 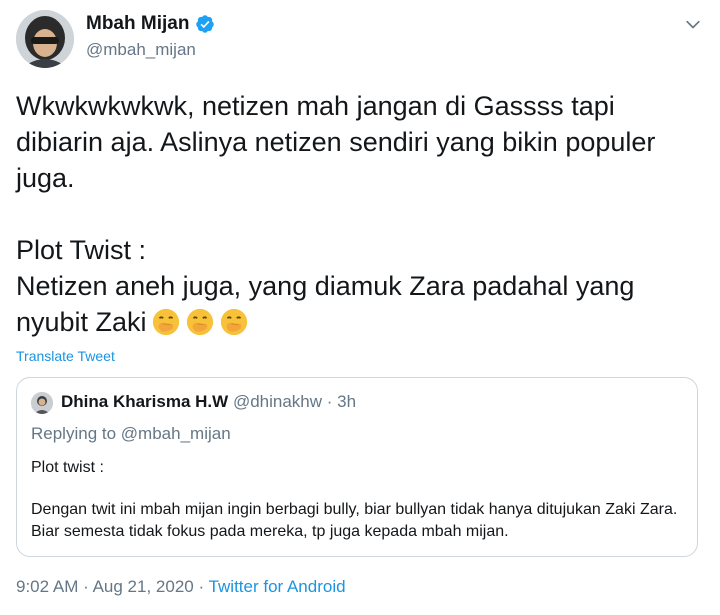 What do you see at coordinates (144, 401) in the screenshot?
I see `quoted-author-name: Dhina Kharisma H.W` at bounding box center [144, 401].